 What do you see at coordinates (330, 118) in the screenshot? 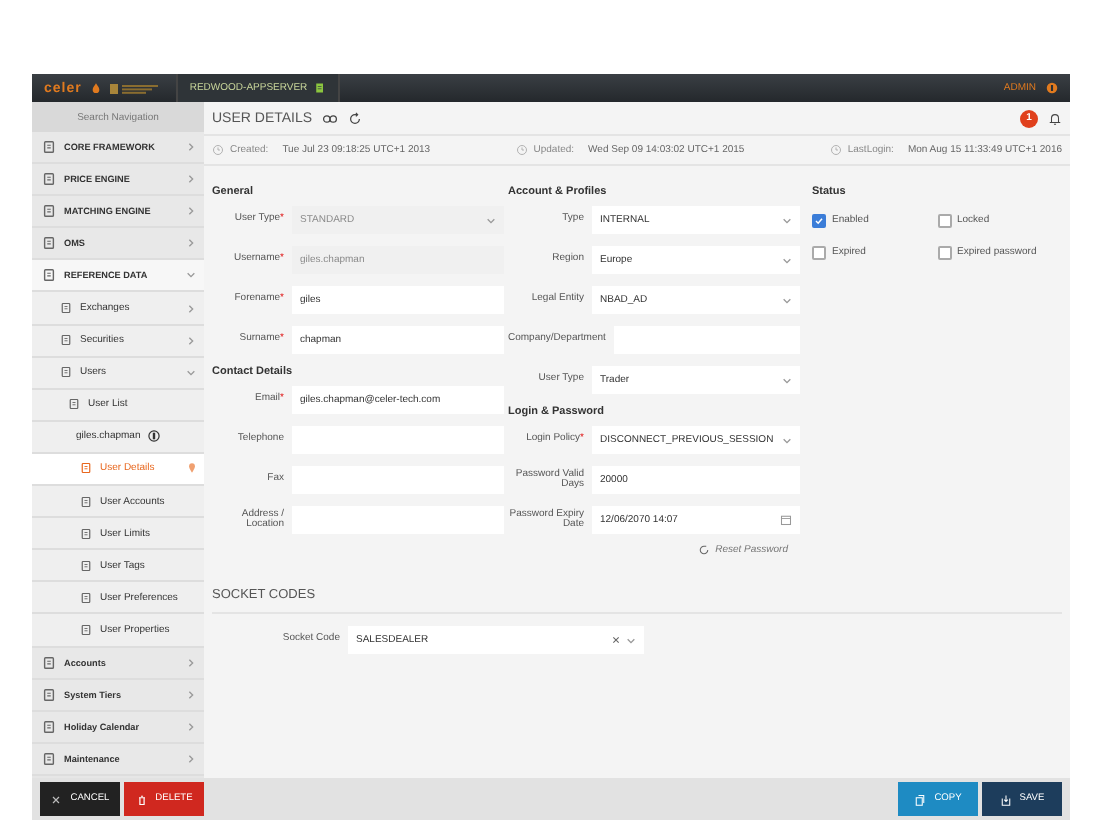
I see `link-icon` at bounding box center [330, 118].